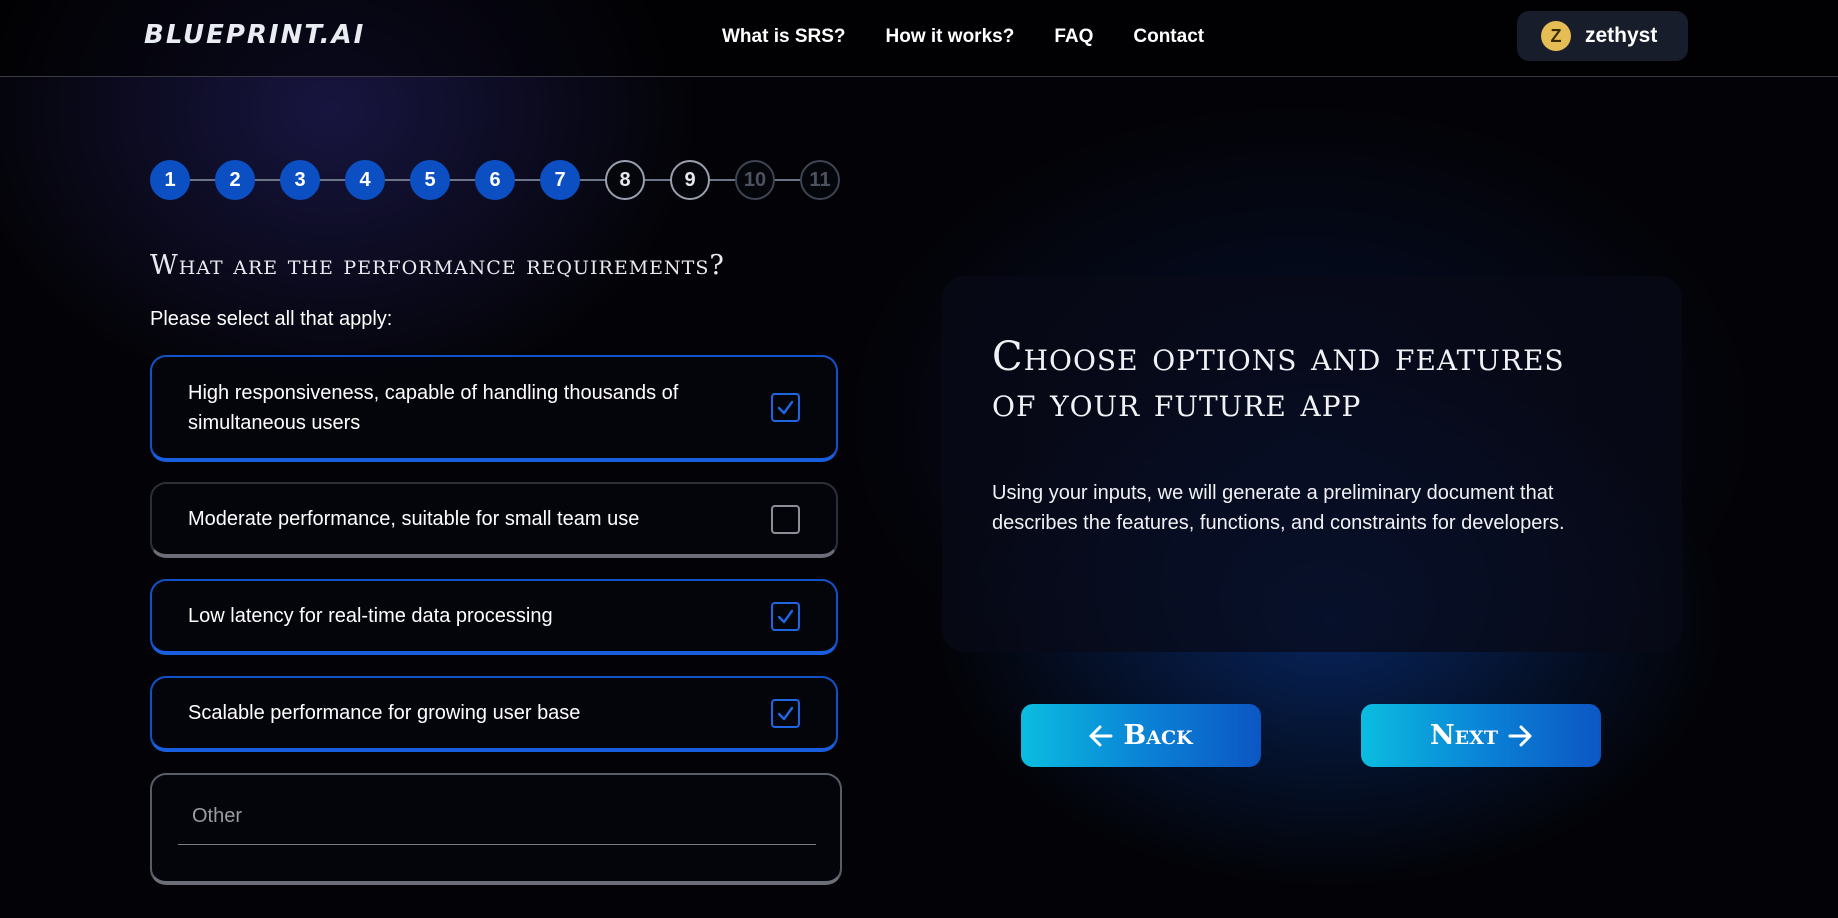 The width and height of the screenshot is (1838, 918). What do you see at coordinates (784, 37) in the screenshot?
I see `nav-link-what-is-srs: What is SRS?` at bounding box center [784, 37].